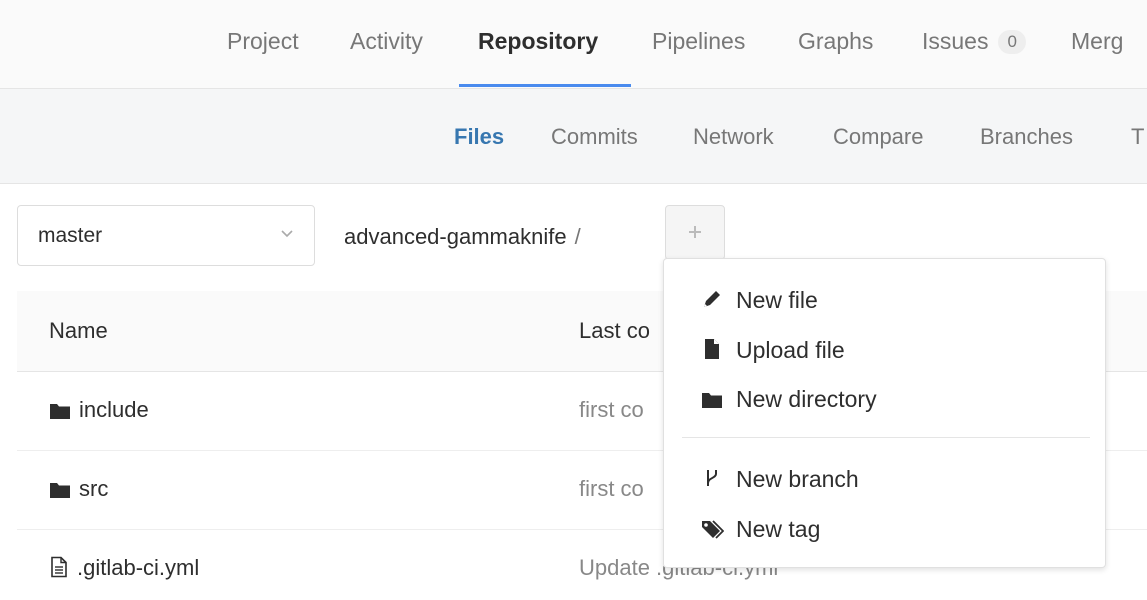 This screenshot has height=600, width=1147. Describe the element at coordinates (733, 137) in the screenshot. I see `subtab-network: Network` at that location.